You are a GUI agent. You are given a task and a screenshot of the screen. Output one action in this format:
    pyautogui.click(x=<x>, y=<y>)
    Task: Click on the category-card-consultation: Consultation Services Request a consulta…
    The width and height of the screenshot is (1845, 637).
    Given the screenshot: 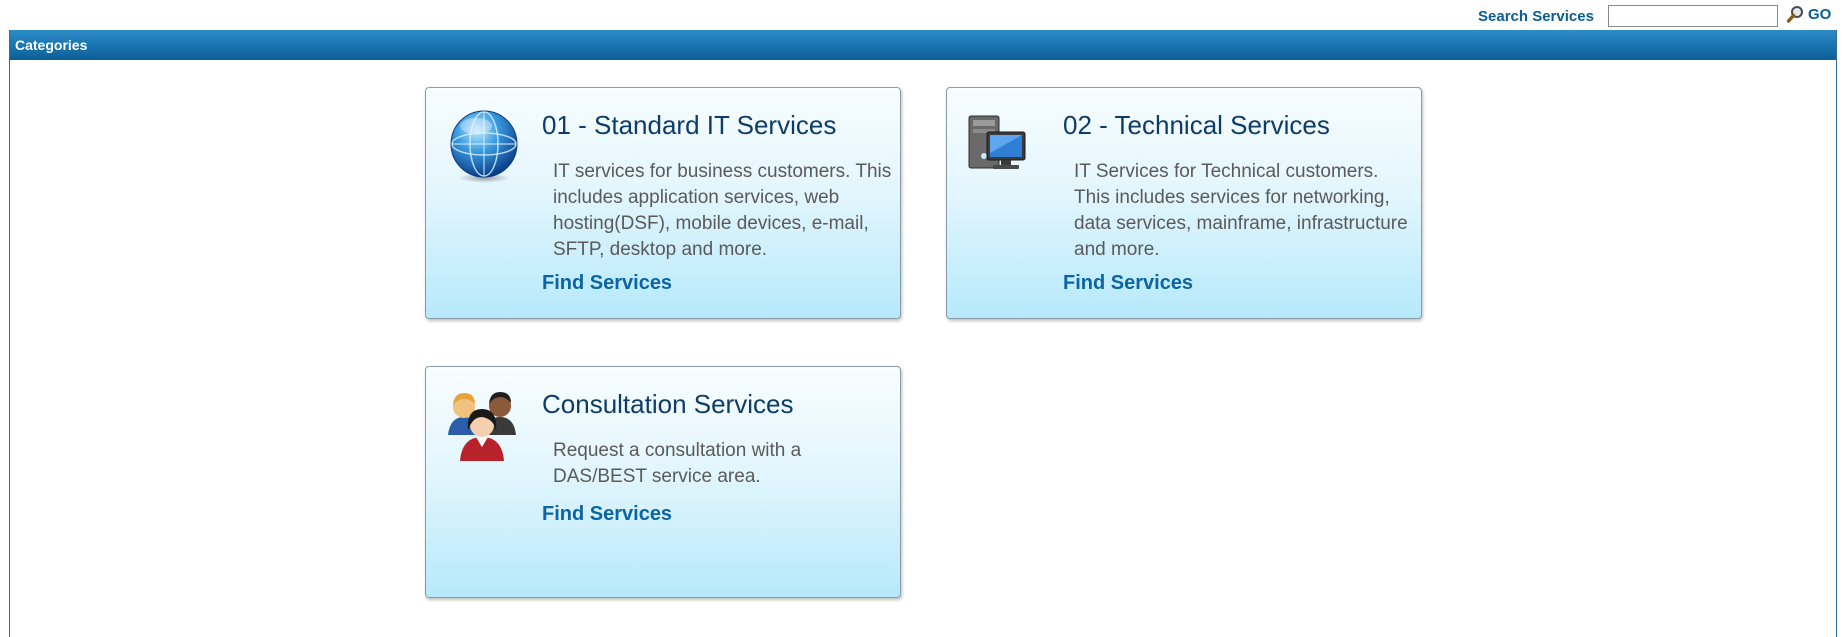 What is the action you would take?
    pyautogui.click(x=663, y=482)
    